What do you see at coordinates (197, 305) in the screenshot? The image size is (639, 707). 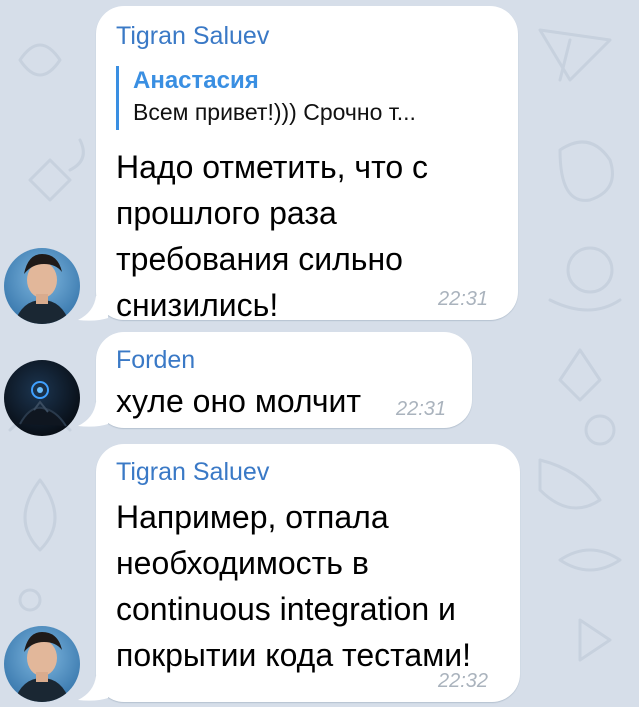 I see `message-line: снизились!` at bounding box center [197, 305].